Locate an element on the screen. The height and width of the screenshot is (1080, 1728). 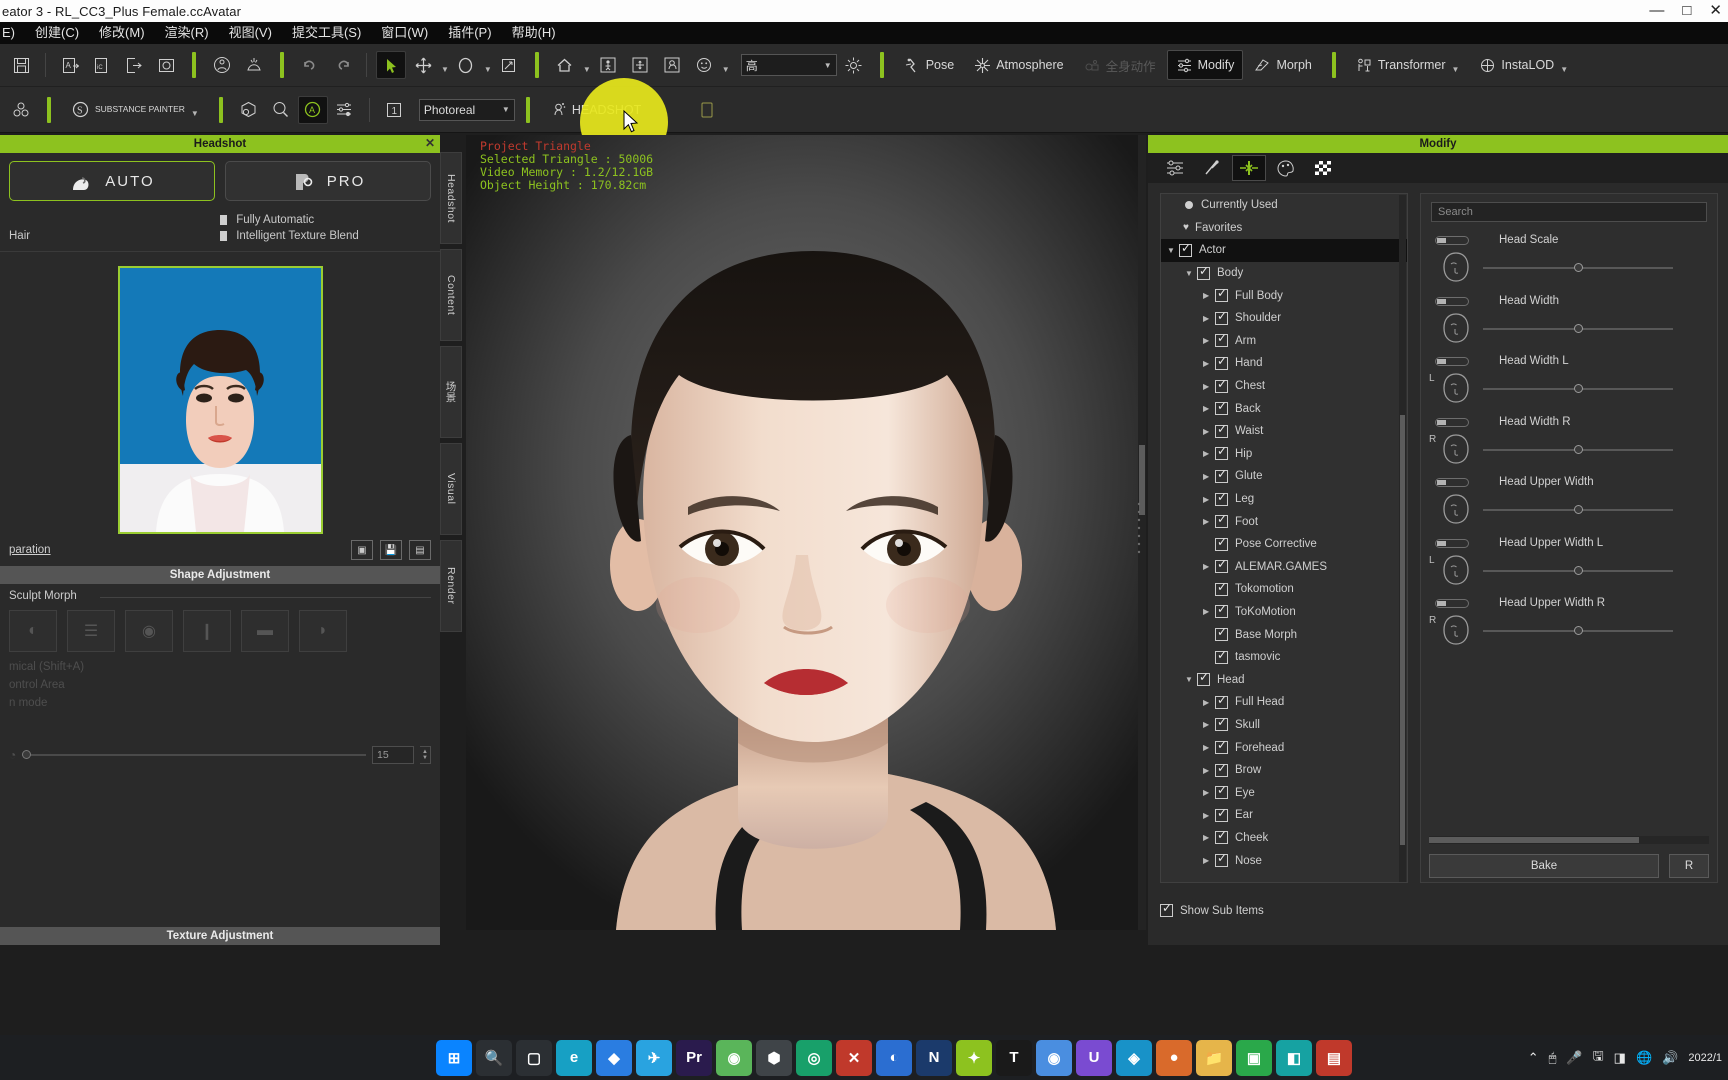
export-icon is located at coordinates (134, 65).